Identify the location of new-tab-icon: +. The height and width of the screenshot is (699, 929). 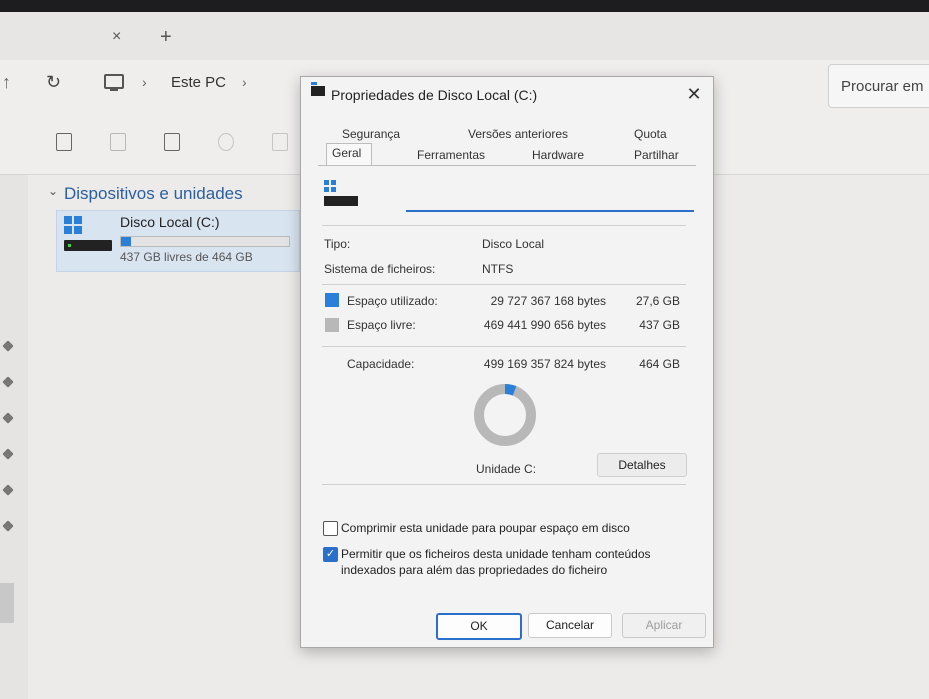
(166, 37).